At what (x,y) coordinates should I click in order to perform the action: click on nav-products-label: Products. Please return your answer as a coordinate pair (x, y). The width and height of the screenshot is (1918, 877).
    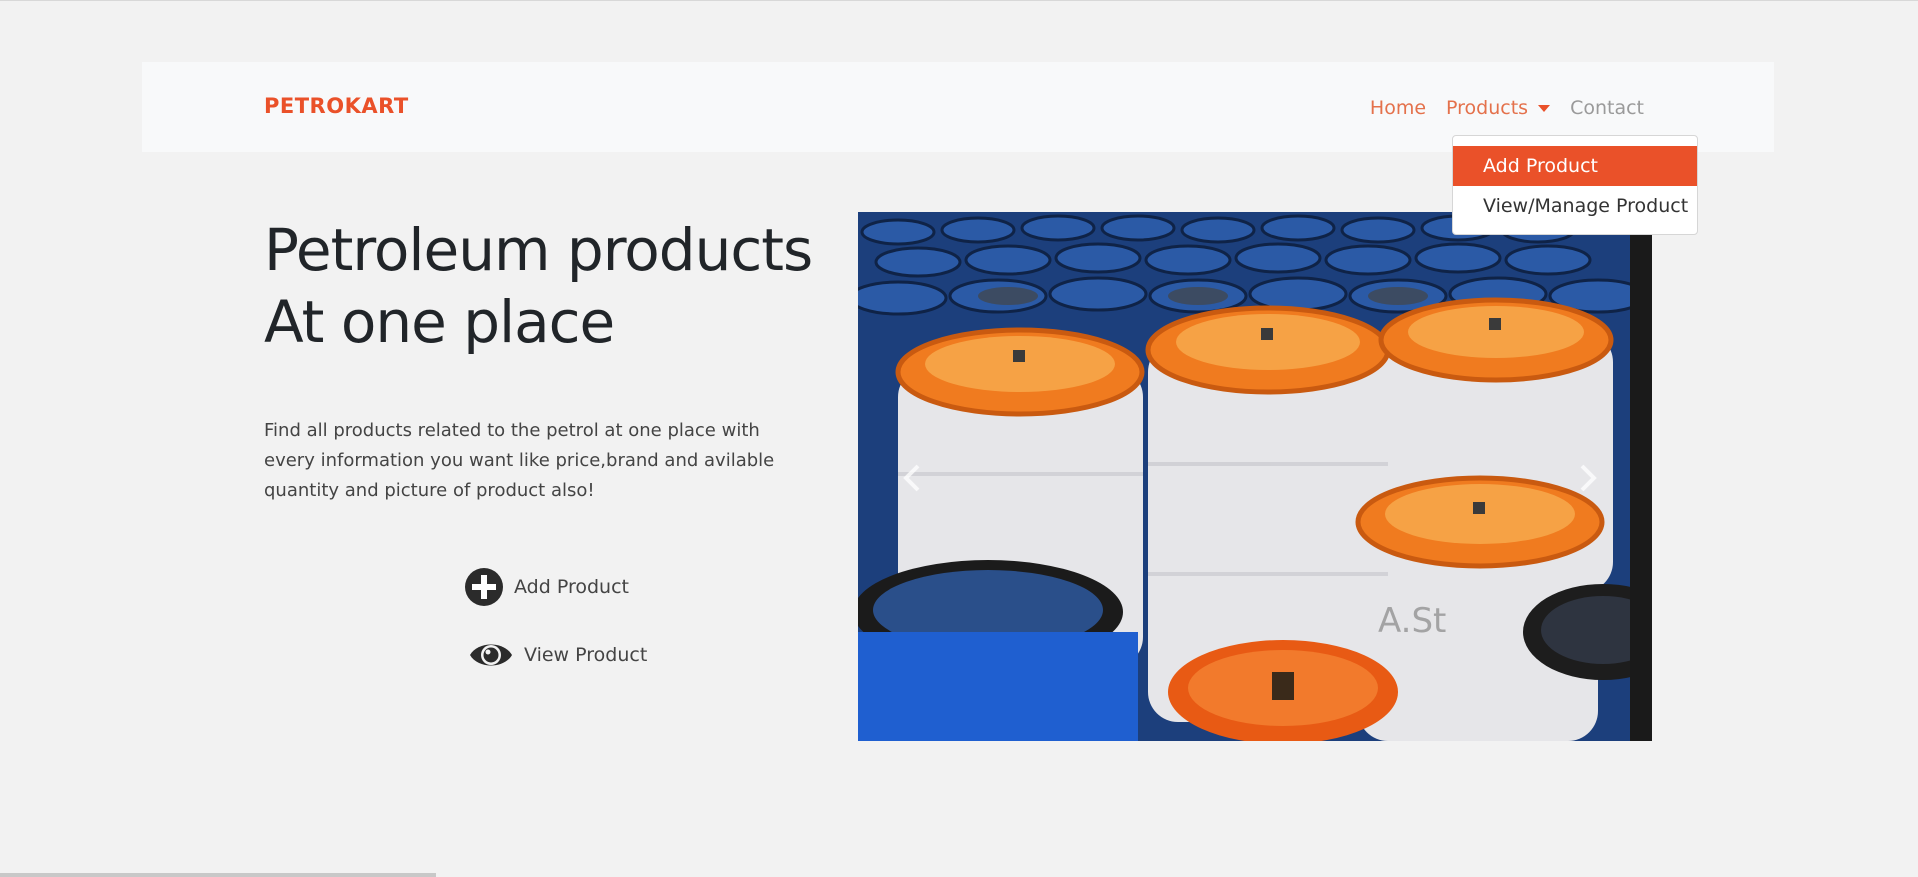
    Looking at the image, I should click on (1487, 108).